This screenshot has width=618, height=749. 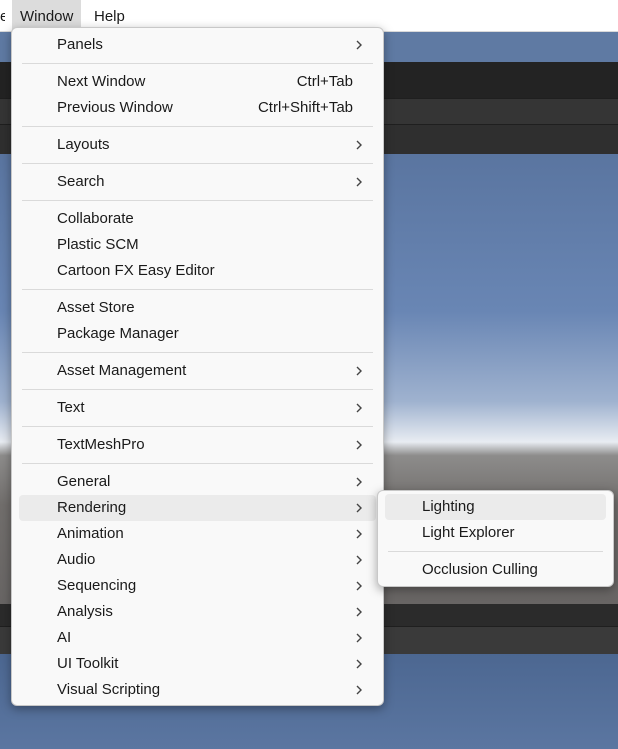 I want to click on menu-item-label: Audio, so click(x=76, y=559).